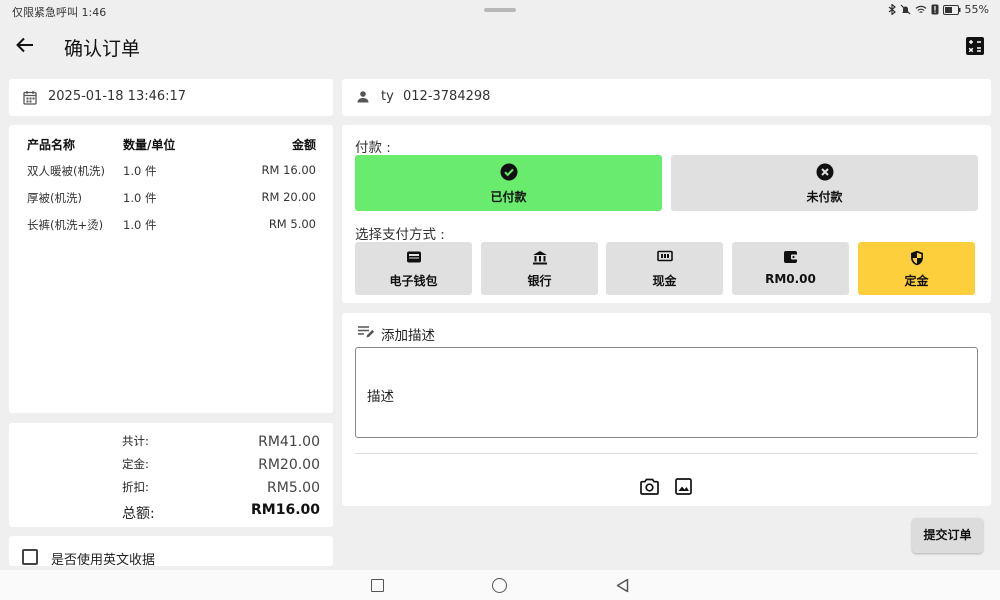 Image resolution: width=1000 pixels, height=600 pixels. What do you see at coordinates (916, 268) in the screenshot?
I see `method-deposit-button: 定金` at bounding box center [916, 268].